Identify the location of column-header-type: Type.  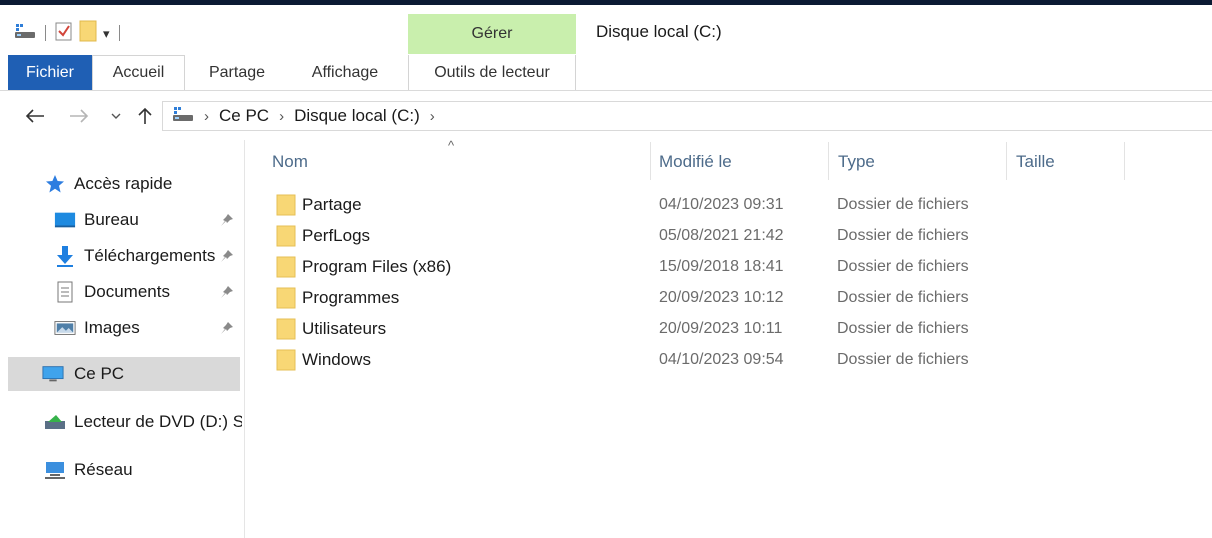
(856, 162).